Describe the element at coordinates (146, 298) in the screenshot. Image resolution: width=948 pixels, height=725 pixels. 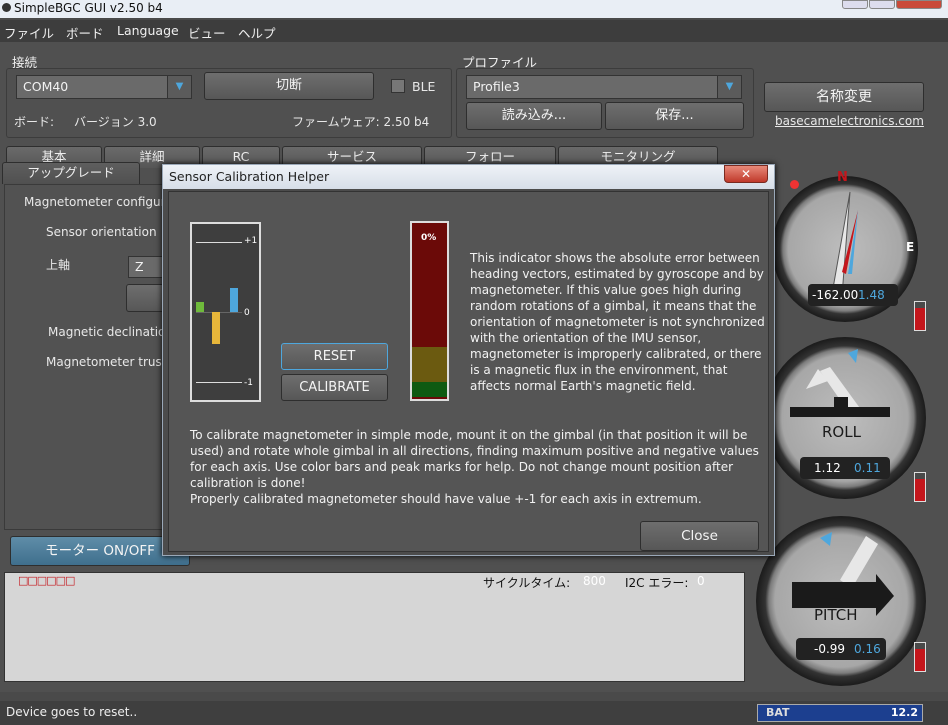
I see `orientation-button` at that location.